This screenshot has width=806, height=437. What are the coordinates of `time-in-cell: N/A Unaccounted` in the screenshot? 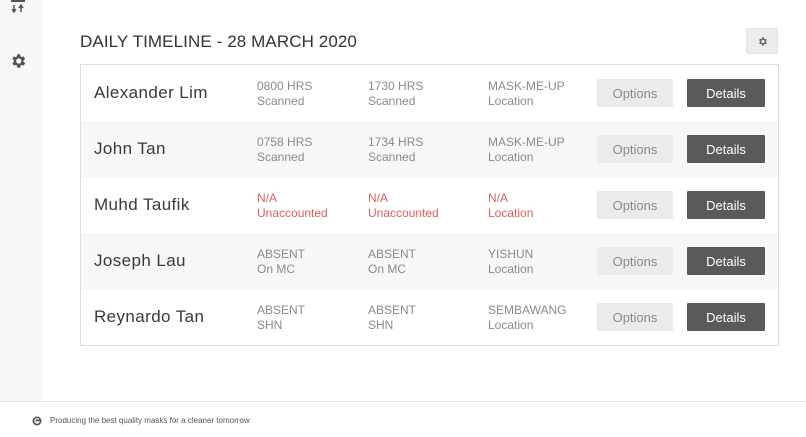 It's located at (292, 206).